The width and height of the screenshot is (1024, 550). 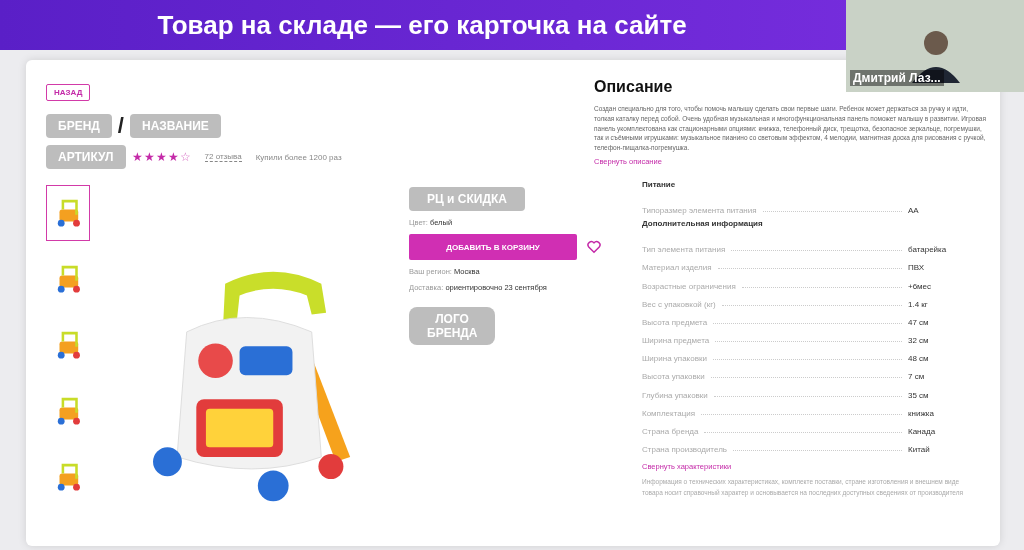 What do you see at coordinates (922, 431) in the screenshot?
I see `spec-value: Канада` at bounding box center [922, 431].